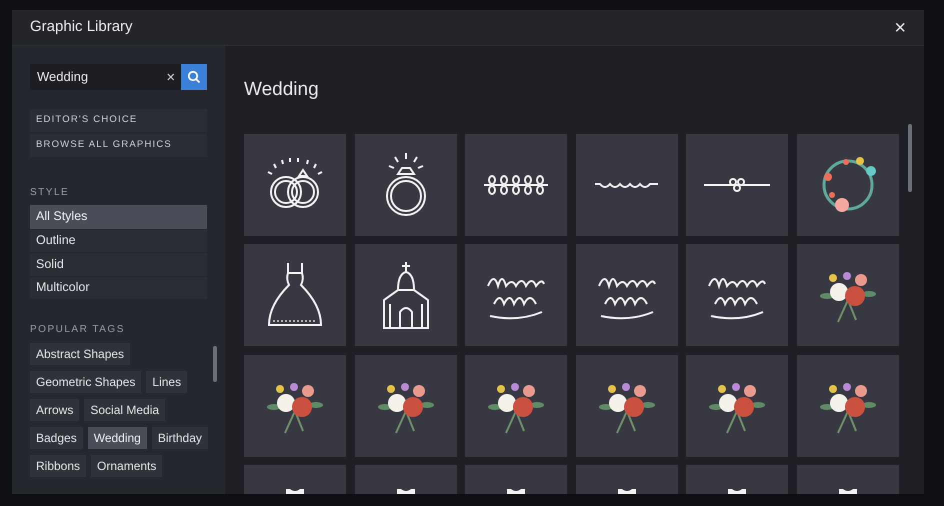  What do you see at coordinates (55, 410) in the screenshot?
I see `tag-chip: Arrows` at bounding box center [55, 410].